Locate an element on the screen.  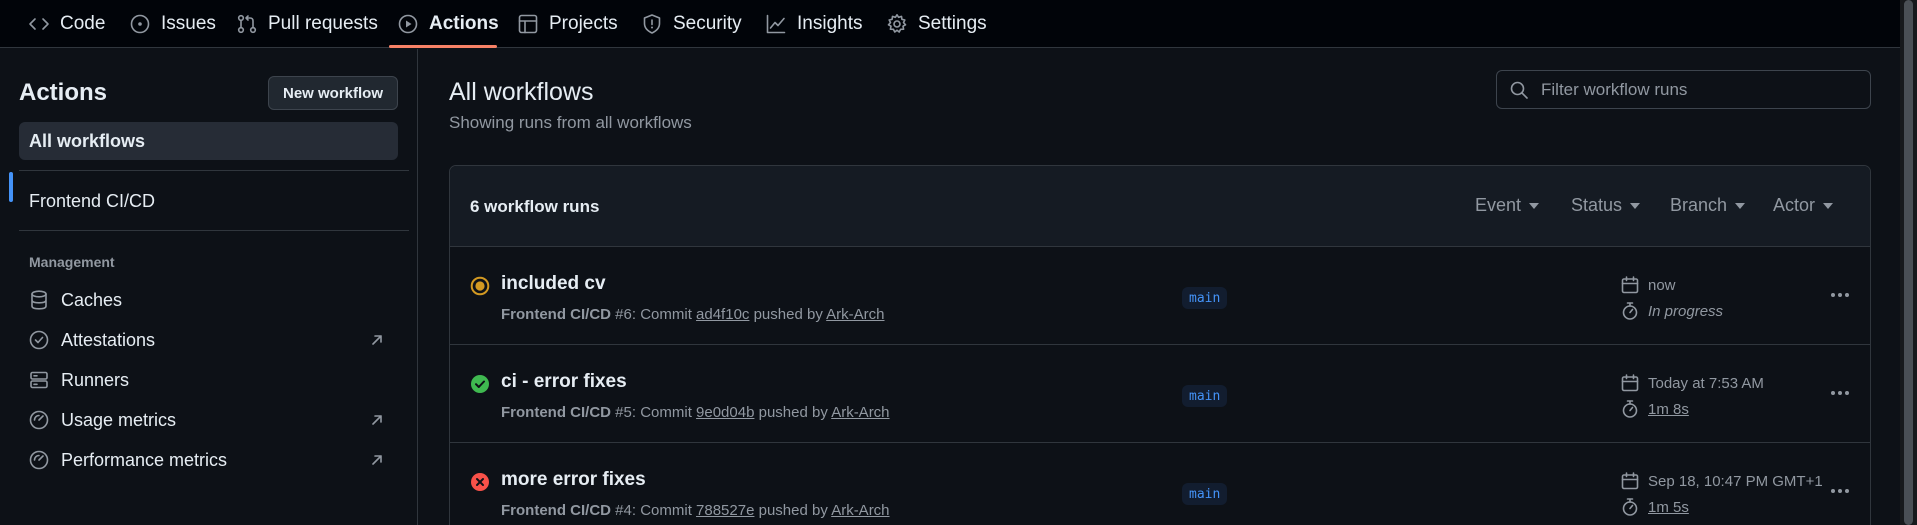
tab-label: Security is located at coordinates (707, 23).